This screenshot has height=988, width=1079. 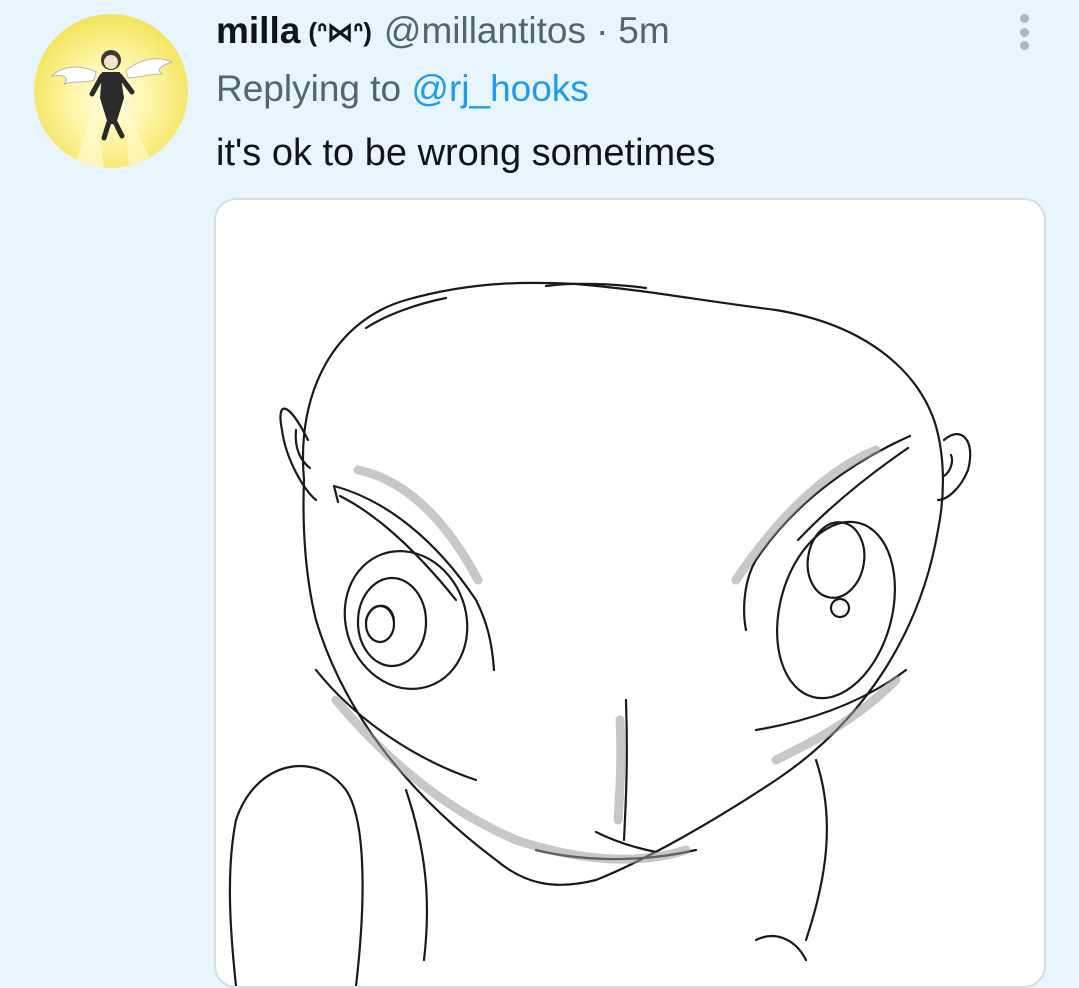 I want to click on replying-to: Replying to @rj_hooks, so click(x=402, y=89).